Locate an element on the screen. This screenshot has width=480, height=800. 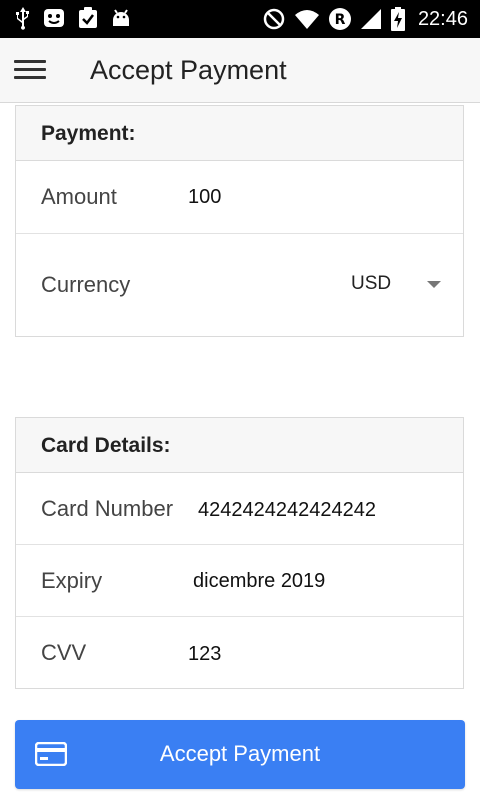
payment-header: Payment: is located at coordinates (239, 133).